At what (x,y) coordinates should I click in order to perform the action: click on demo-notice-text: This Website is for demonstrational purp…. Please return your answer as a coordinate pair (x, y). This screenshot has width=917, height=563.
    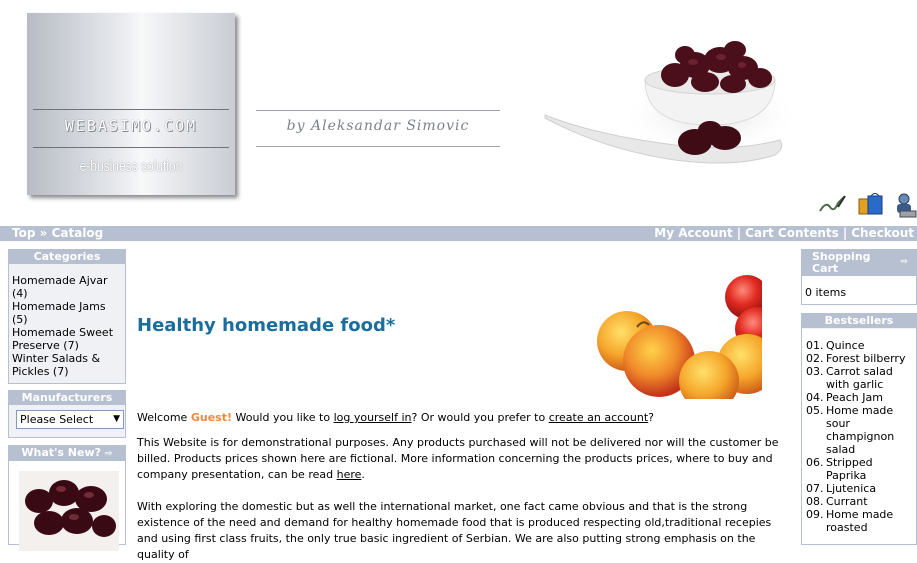
    Looking at the image, I should click on (458, 458).